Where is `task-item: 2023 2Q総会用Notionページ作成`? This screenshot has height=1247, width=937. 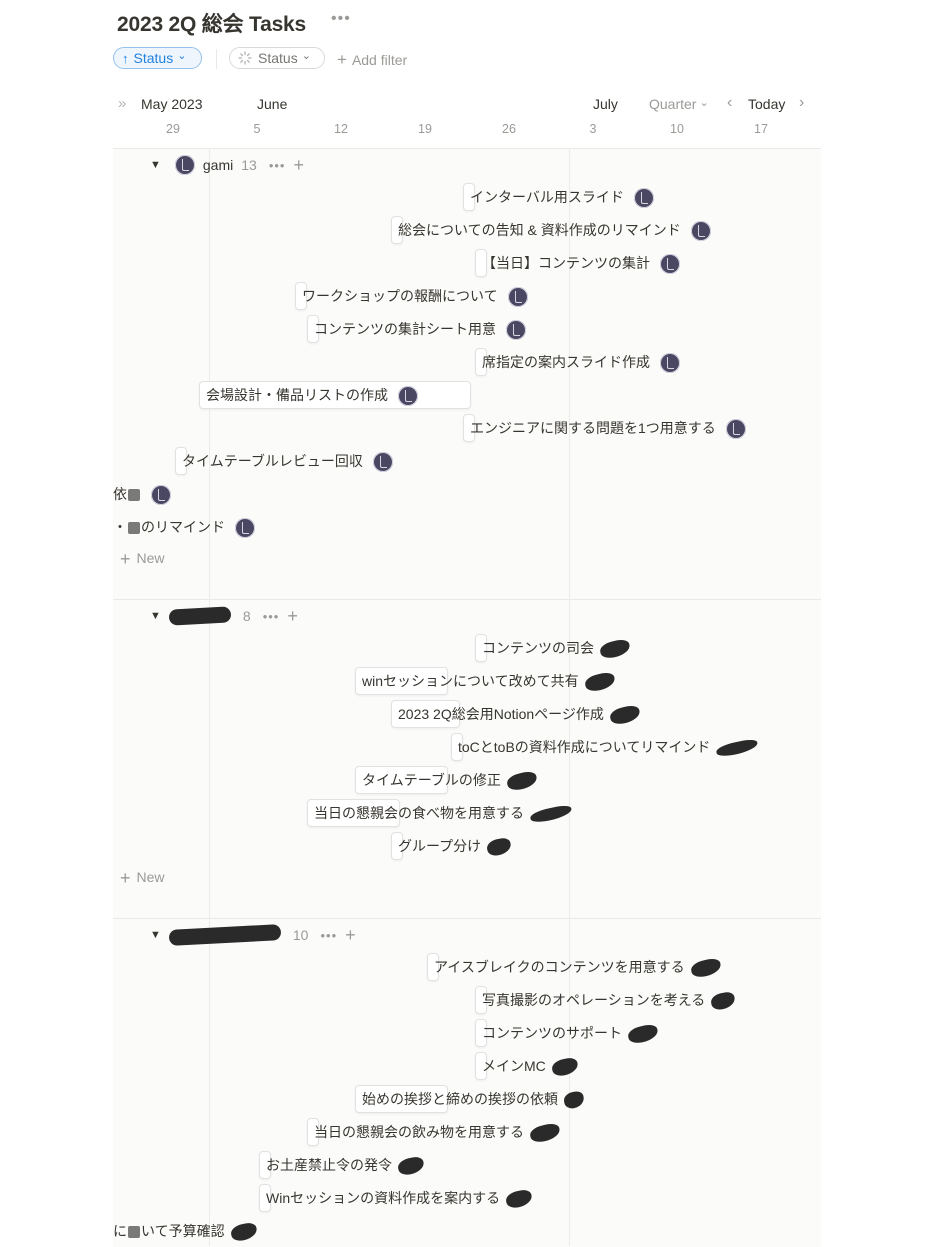 task-item: 2023 2Q総会用Notionページ作成 is located at coordinates (520, 715).